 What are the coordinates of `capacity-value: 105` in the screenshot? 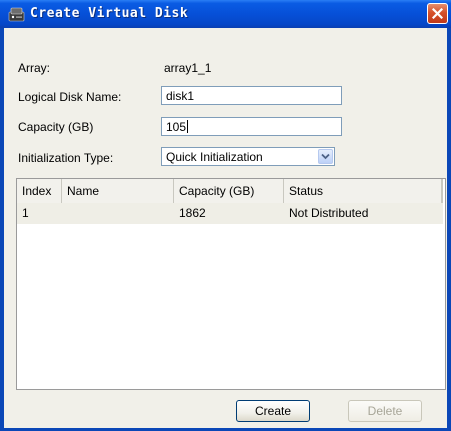 It's located at (176, 127).